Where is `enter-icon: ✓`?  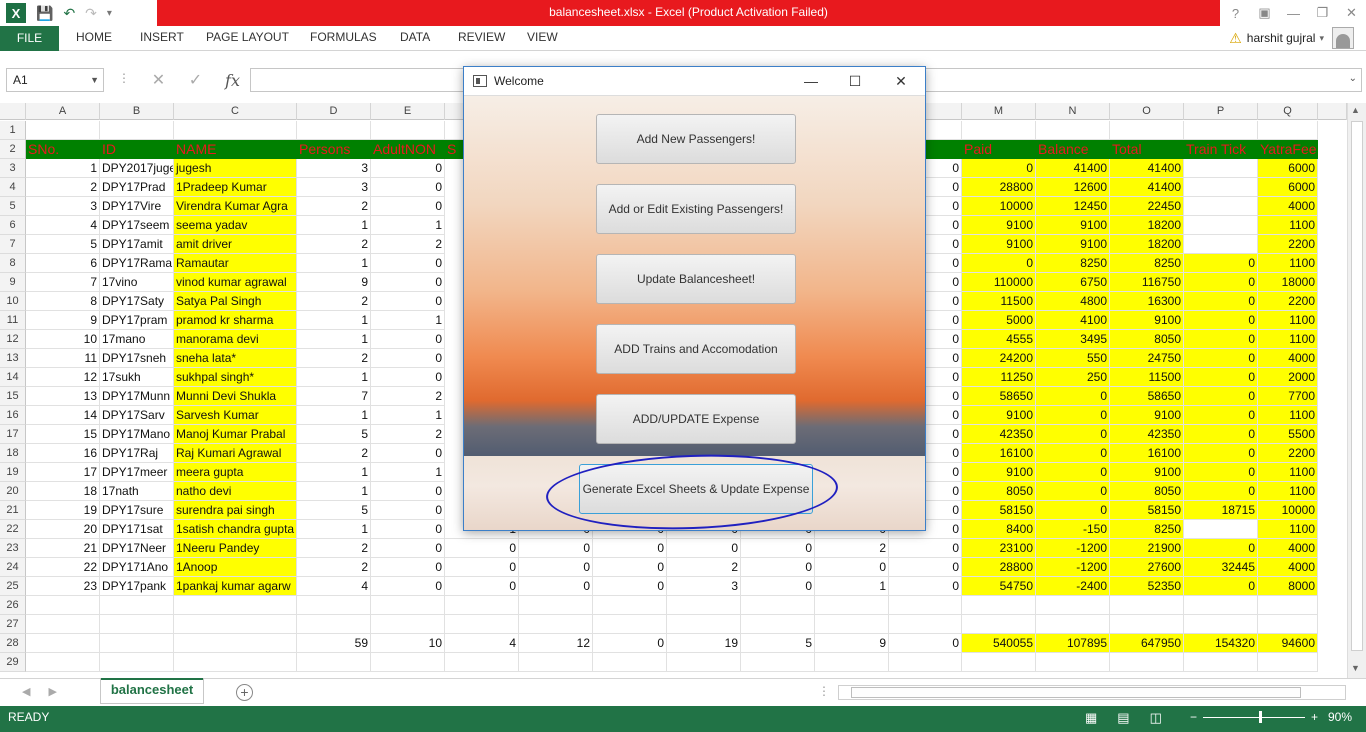 enter-icon: ✓ is located at coordinates (195, 80).